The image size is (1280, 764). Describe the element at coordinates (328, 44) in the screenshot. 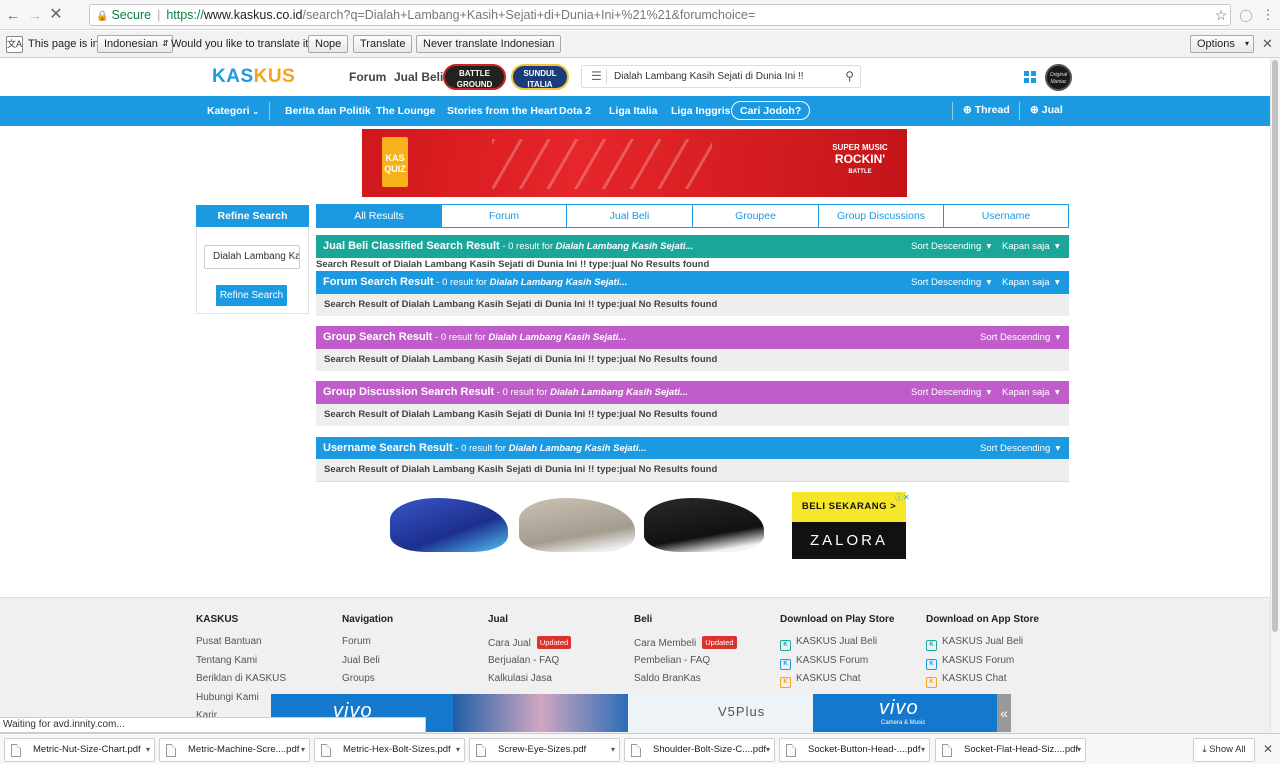

I see `nope-button: Nope` at that location.